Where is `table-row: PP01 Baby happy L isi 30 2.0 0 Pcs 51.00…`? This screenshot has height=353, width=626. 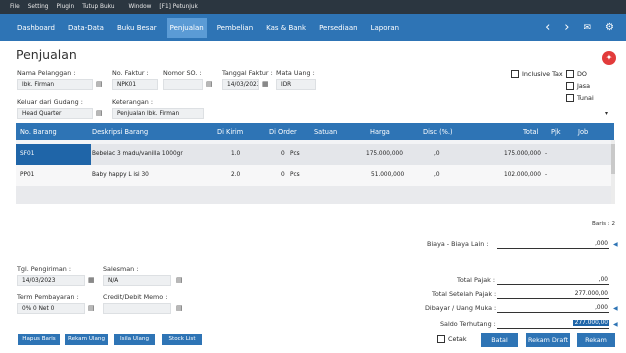
table-row: PP01 Baby happy L isi 30 2.0 0 Pcs 51.00… is located at coordinates (315, 175).